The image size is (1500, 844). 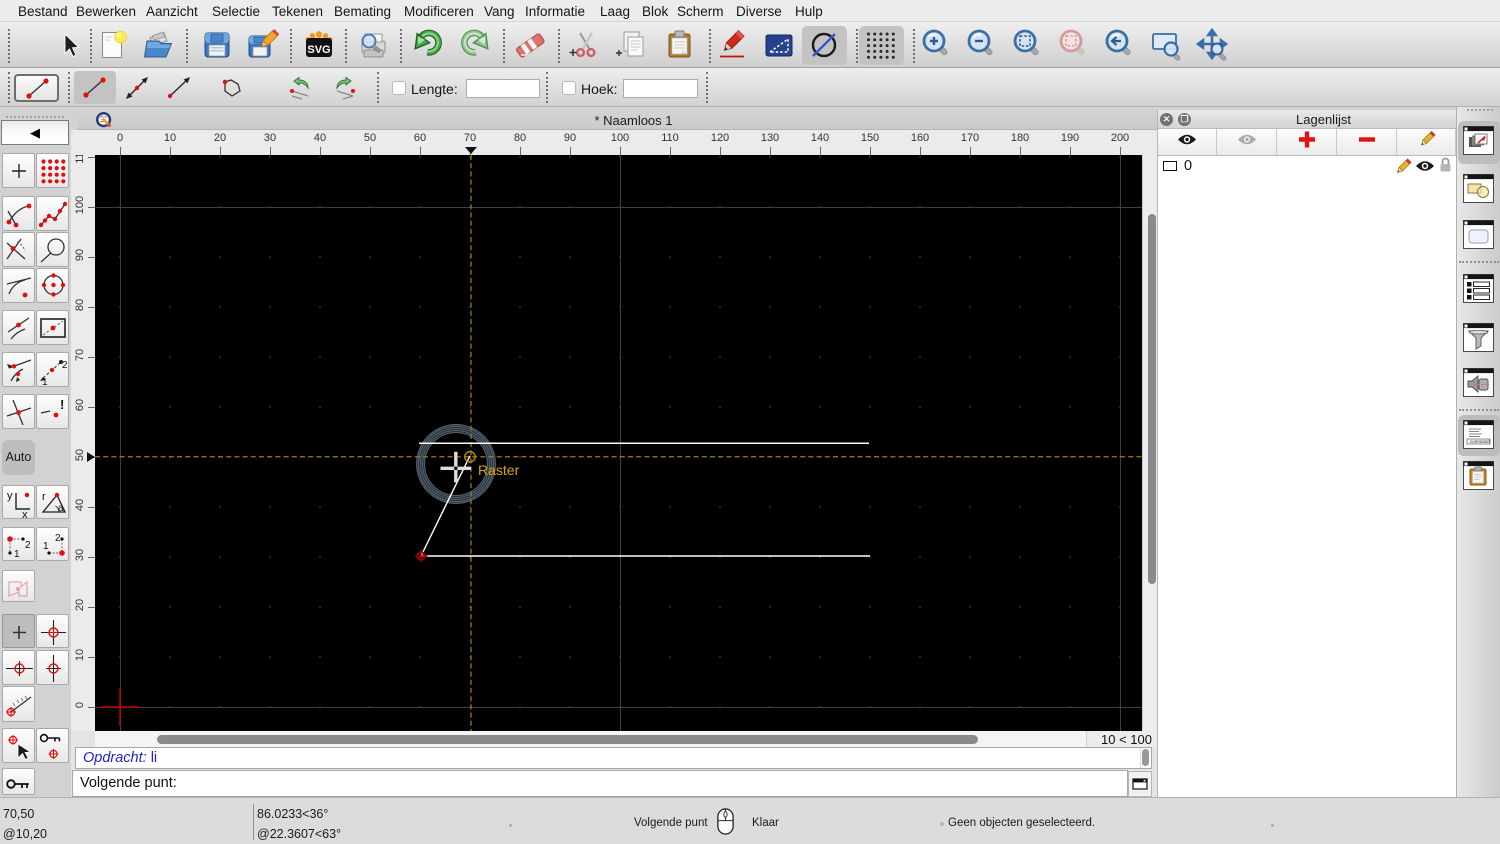 I want to click on svg-text: r, so click(x=44, y=497).